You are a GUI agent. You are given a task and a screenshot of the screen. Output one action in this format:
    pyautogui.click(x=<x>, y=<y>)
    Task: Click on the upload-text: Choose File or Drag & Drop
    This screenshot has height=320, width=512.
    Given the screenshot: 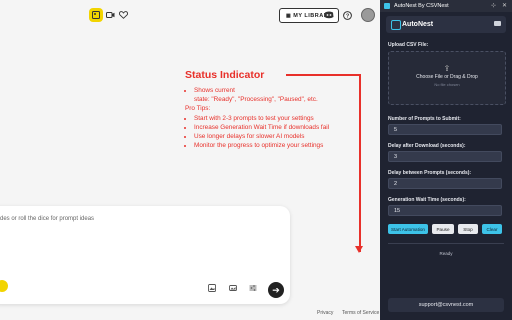 What is the action you would take?
    pyautogui.click(x=447, y=77)
    